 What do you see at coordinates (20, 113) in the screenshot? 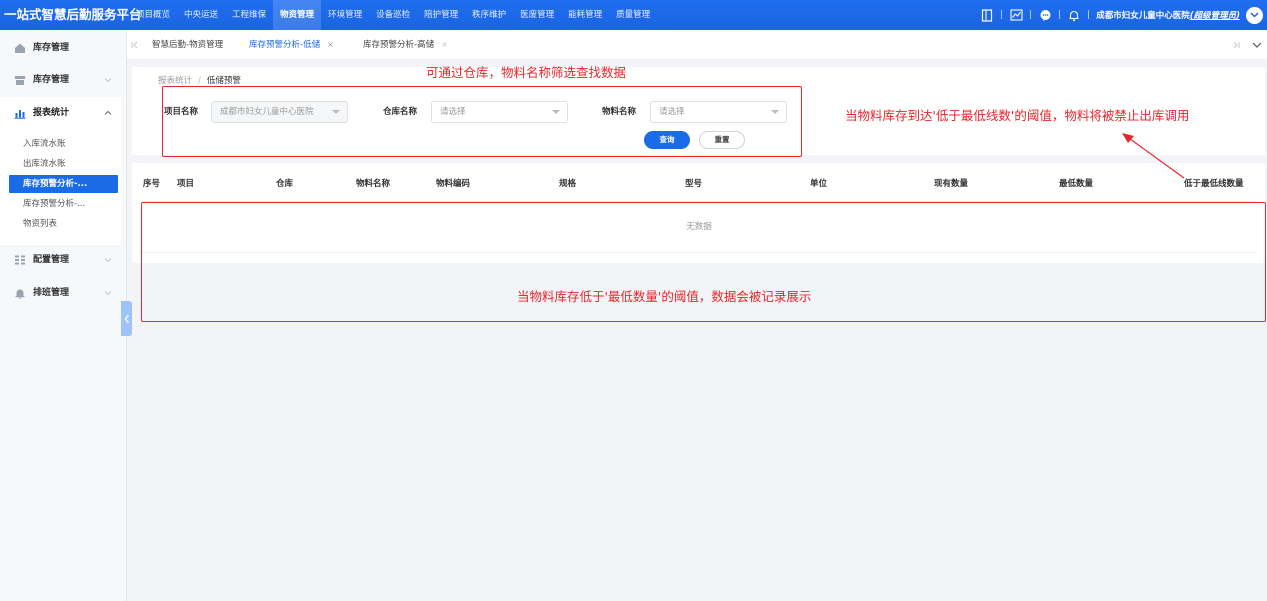
I see `bar-chart-icon` at bounding box center [20, 113].